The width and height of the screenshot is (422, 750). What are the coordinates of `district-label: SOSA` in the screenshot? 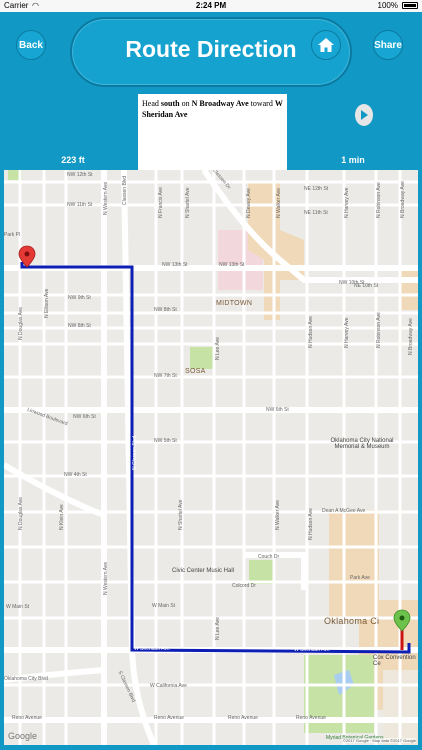 It's located at (195, 371).